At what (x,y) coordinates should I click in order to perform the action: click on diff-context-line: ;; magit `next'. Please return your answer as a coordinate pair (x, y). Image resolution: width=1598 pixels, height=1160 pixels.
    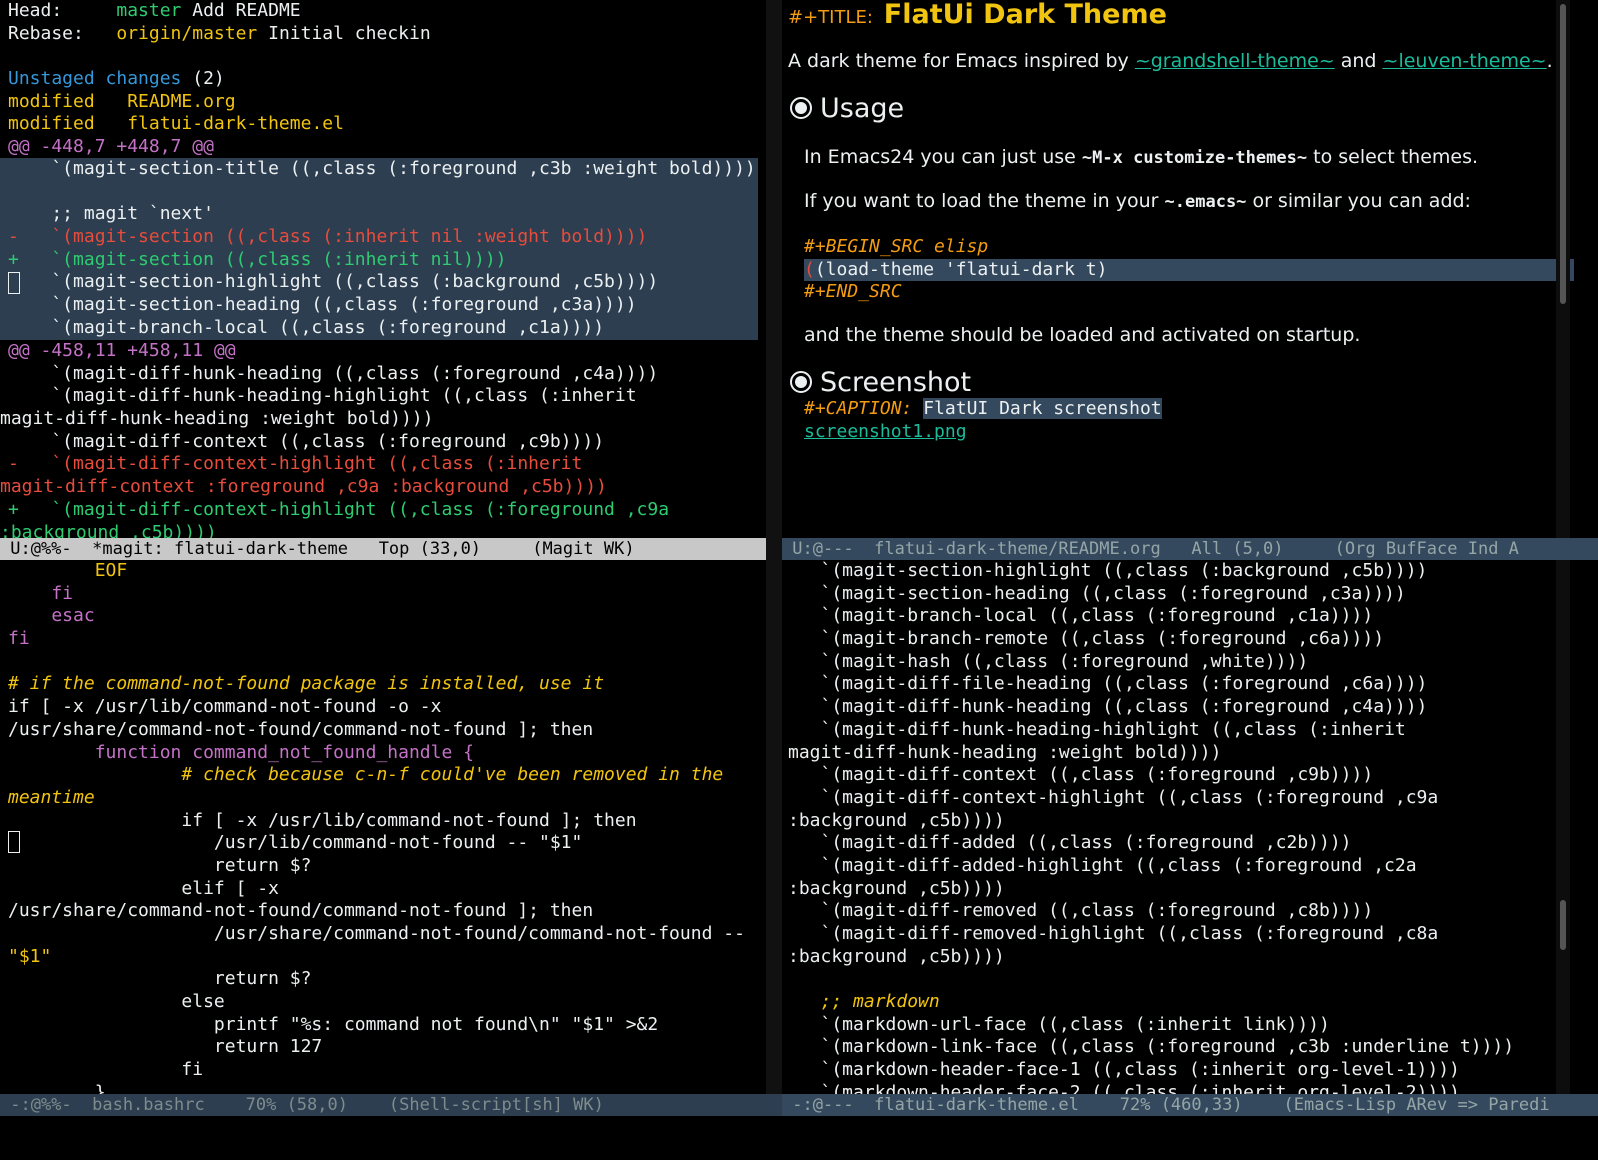
    Looking at the image, I should click on (111, 214).